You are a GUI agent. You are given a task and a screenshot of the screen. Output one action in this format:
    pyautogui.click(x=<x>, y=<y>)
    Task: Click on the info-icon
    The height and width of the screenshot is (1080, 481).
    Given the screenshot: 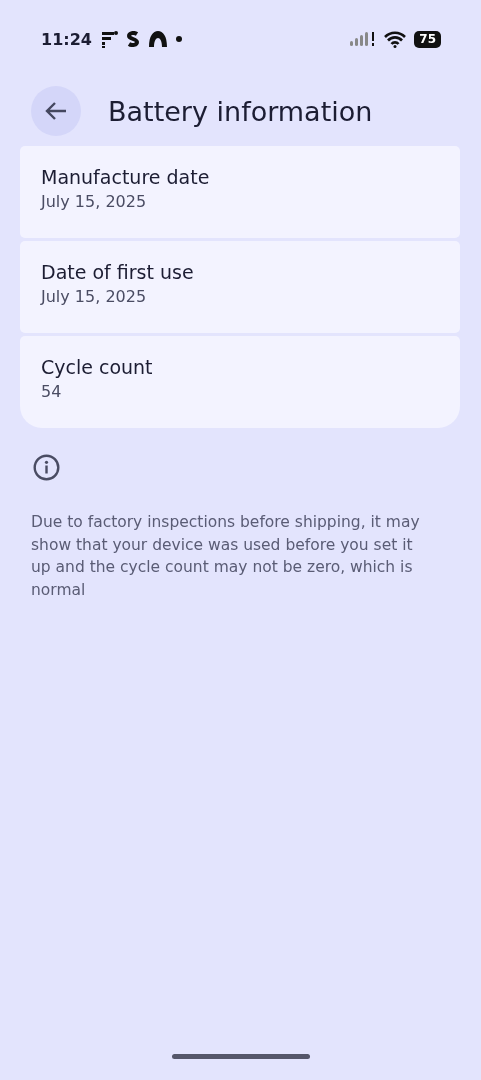 What is the action you would take?
    pyautogui.click(x=46, y=467)
    